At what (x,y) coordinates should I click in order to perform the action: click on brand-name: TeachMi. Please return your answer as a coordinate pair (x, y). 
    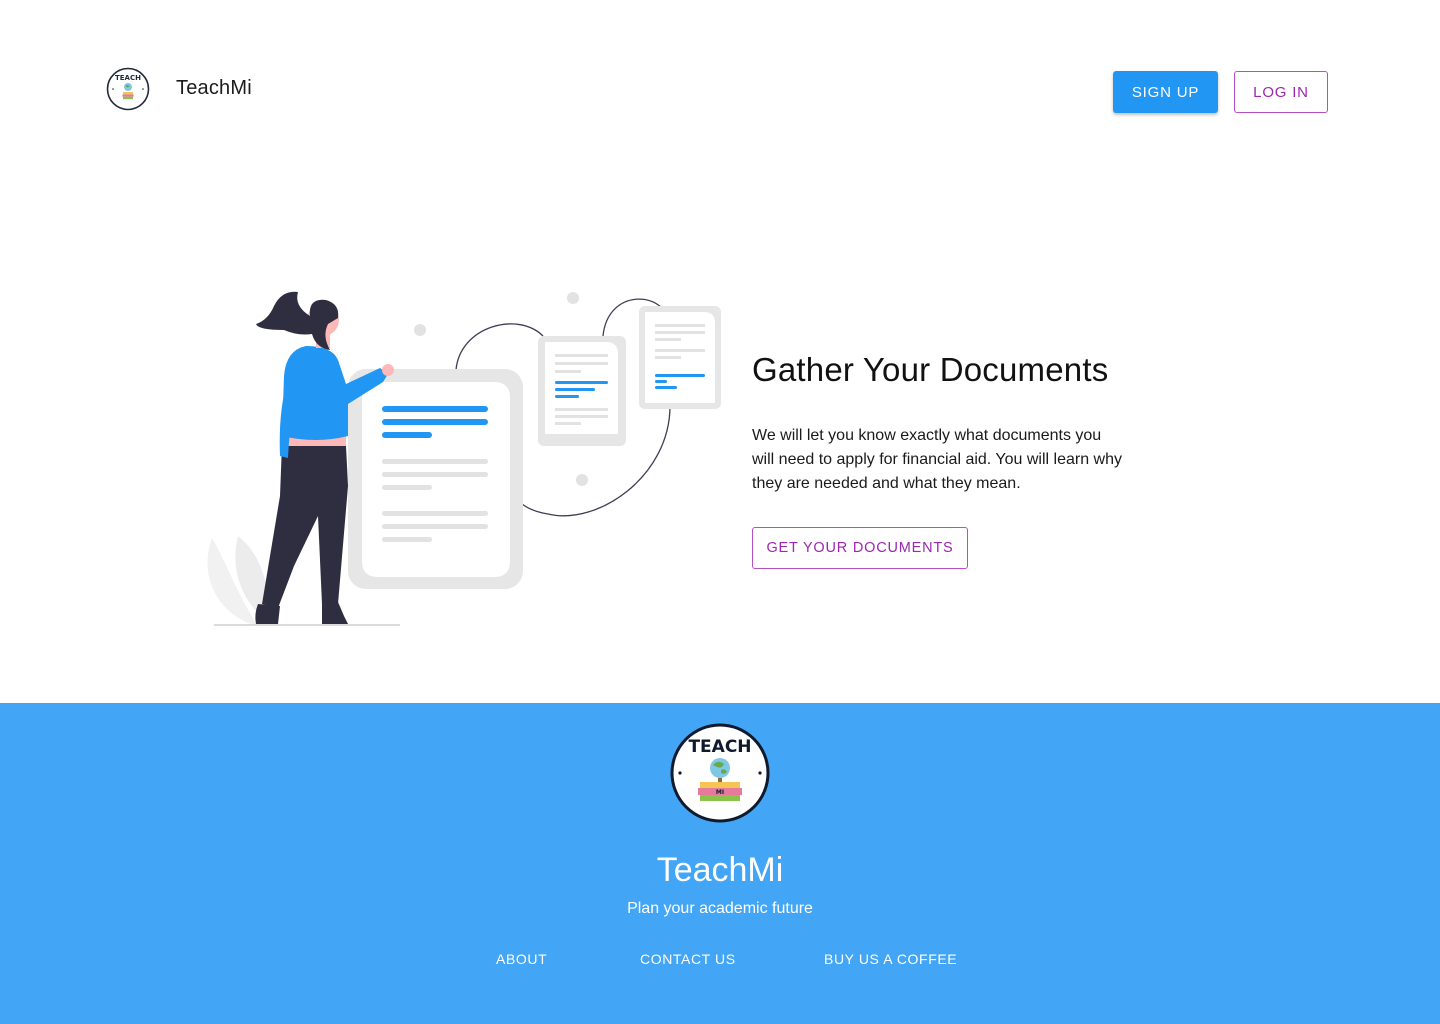
    Looking at the image, I should click on (214, 88).